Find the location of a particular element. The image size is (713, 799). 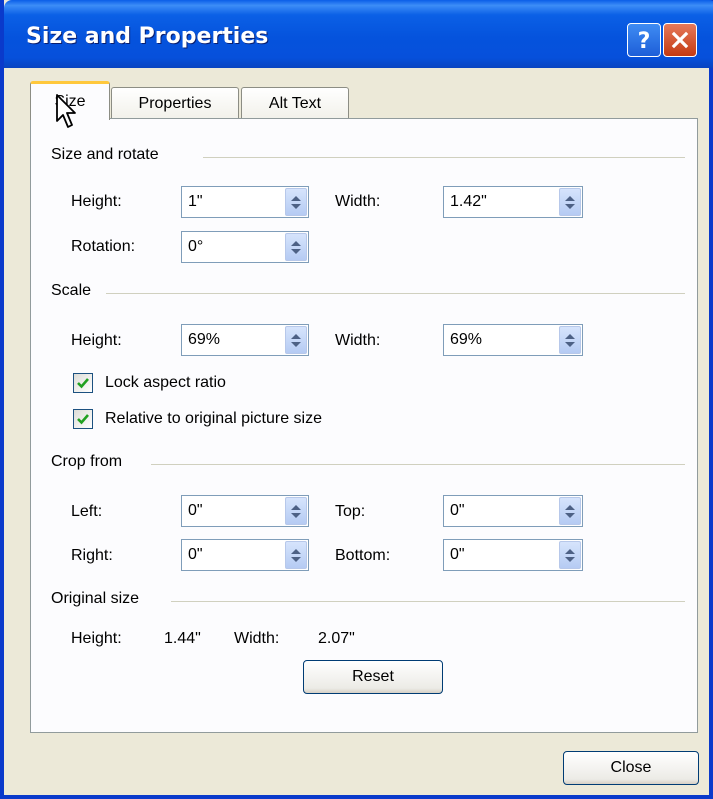

crop-top-field is located at coordinates (513, 511).